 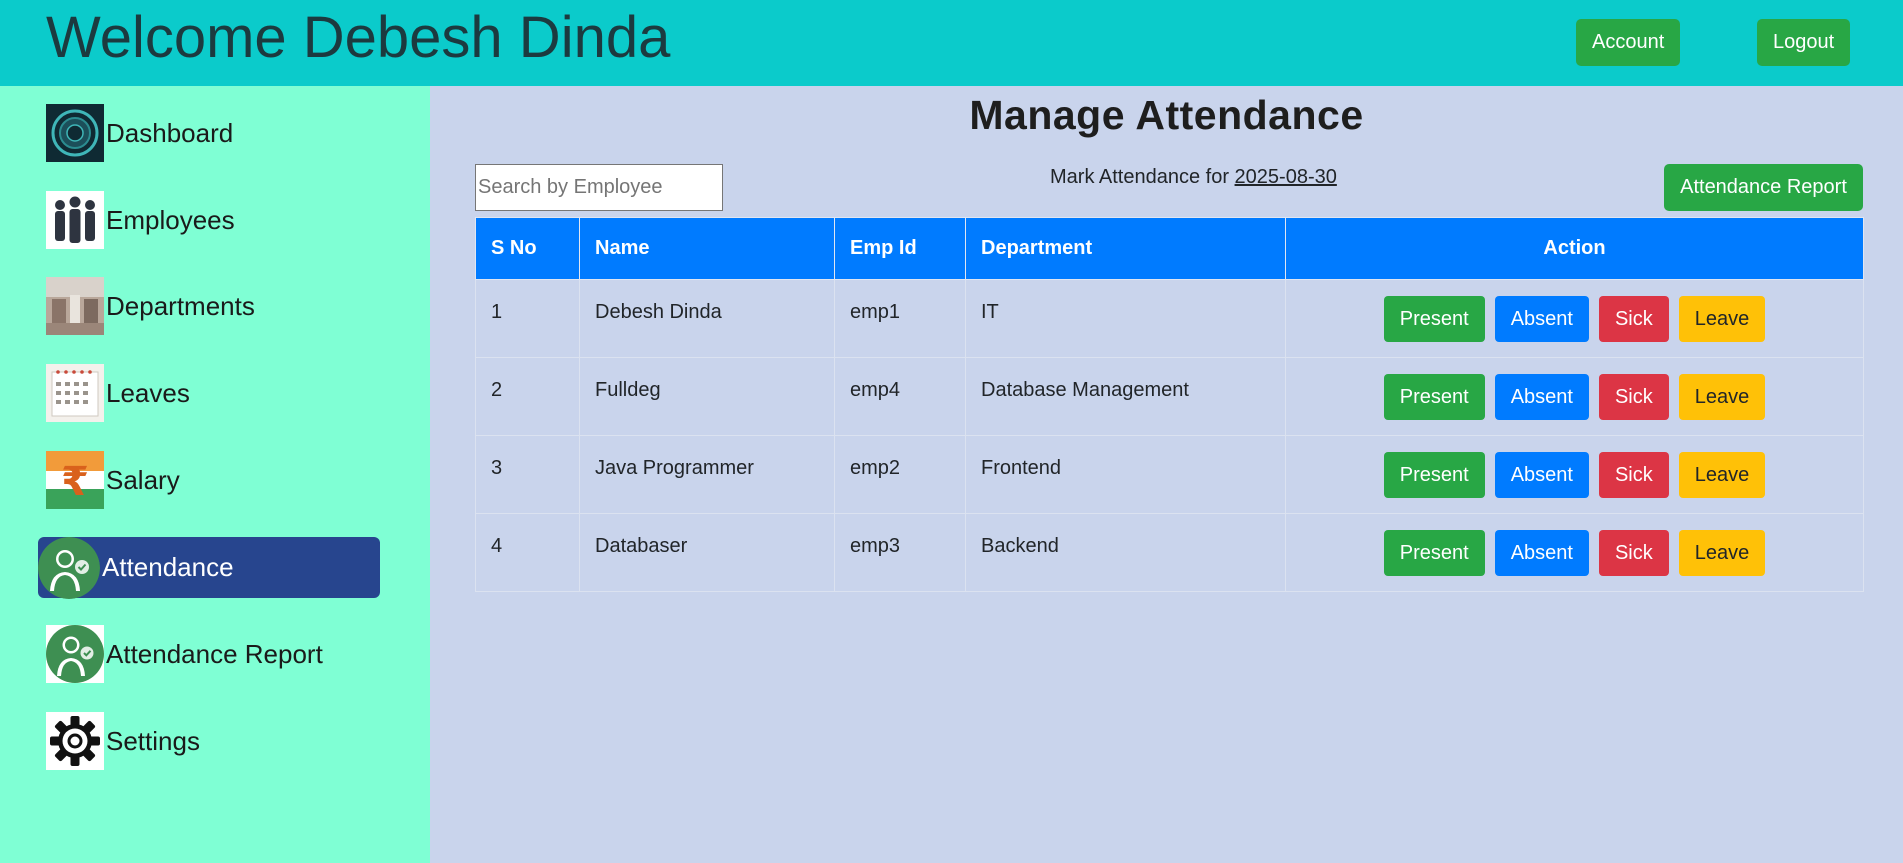 I want to click on employees-icon, so click(x=75, y=220).